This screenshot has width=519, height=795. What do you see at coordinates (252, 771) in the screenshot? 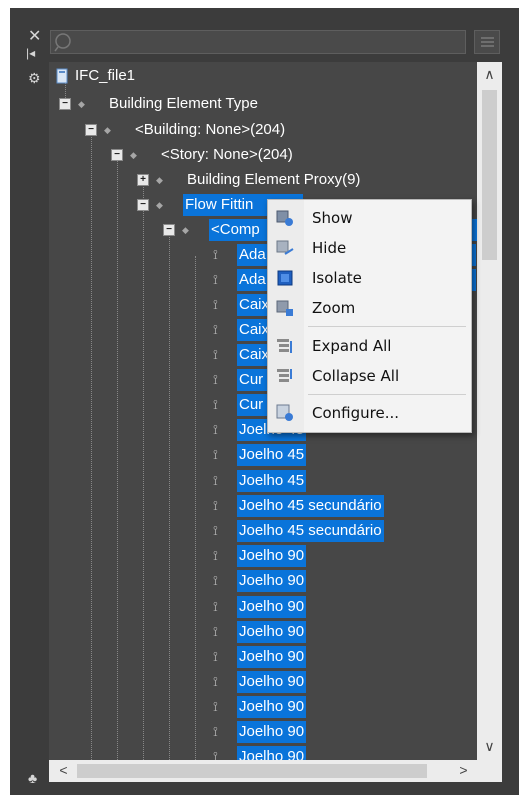
I see `horizontal-scroll-thumb` at bounding box center [252, 771].